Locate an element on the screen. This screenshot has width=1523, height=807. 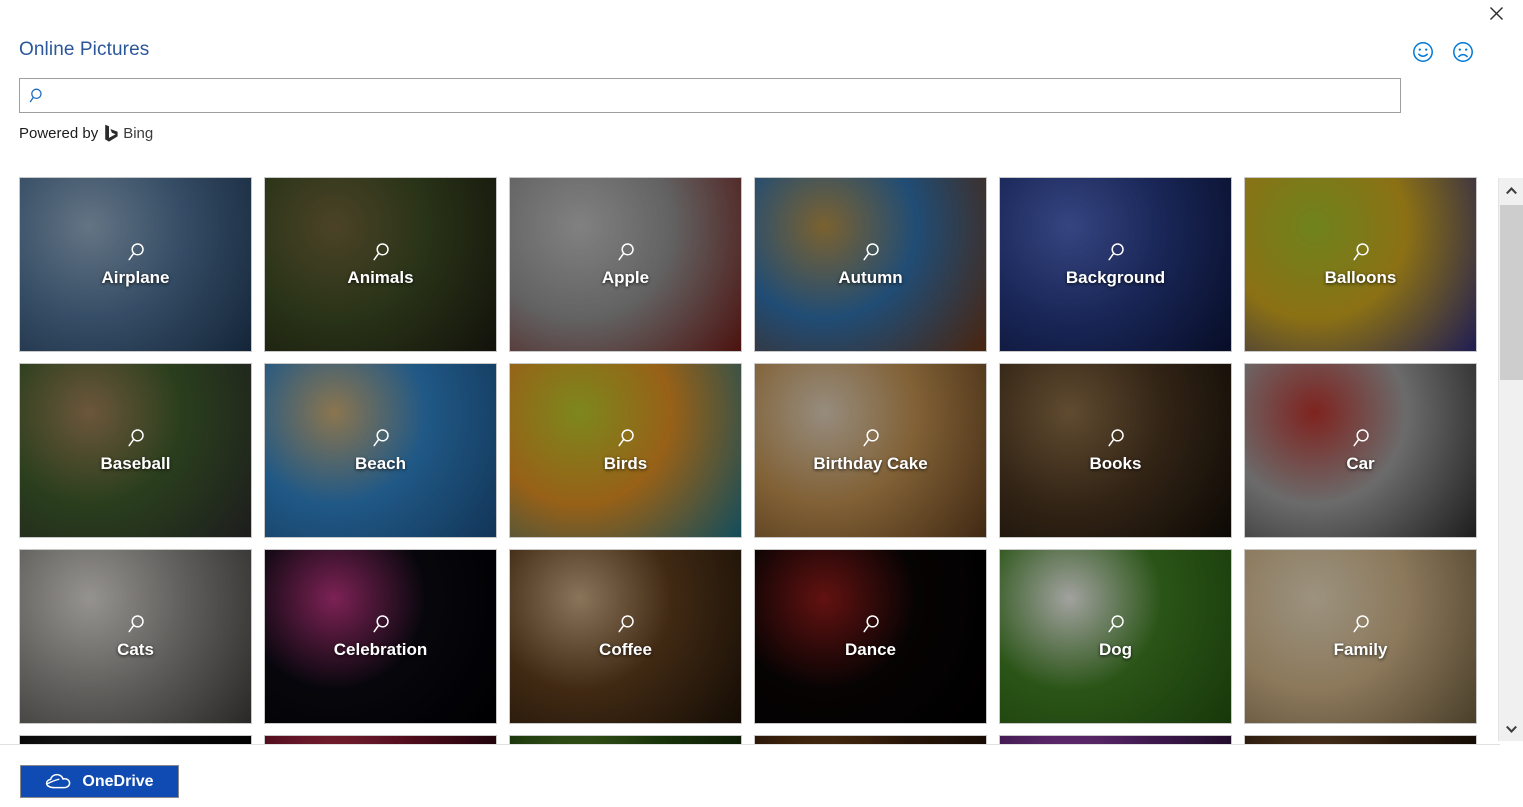
tile-content: Birds is located at coordinates (625, 450).